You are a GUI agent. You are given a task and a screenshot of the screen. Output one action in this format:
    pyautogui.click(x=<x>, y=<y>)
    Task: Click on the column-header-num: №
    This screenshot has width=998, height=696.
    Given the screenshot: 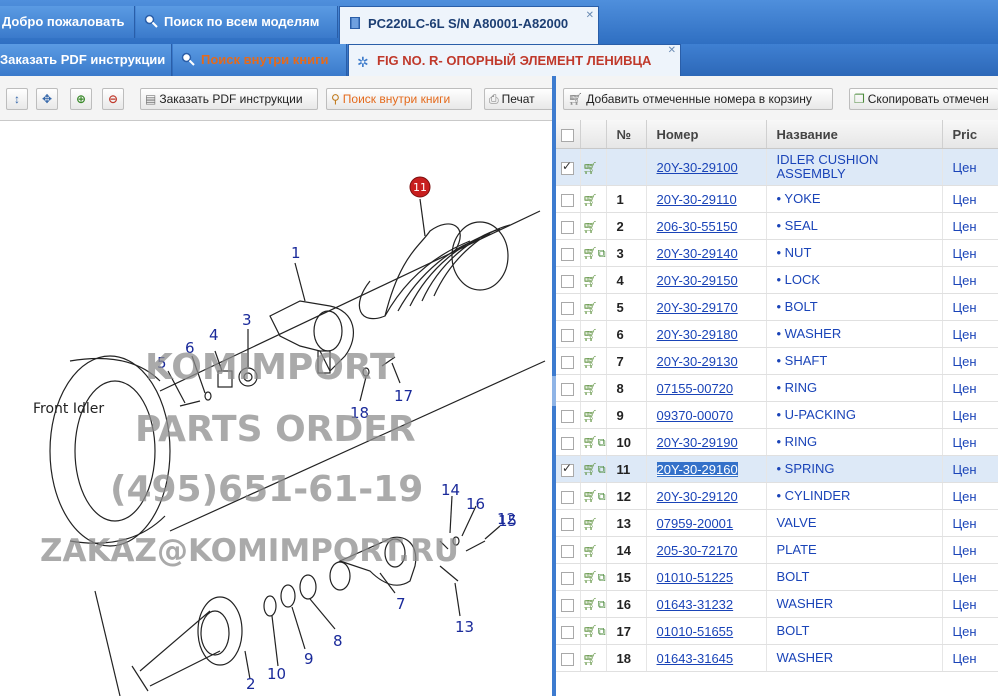 What is the action you would take?
    pyautogui.click(x=626, y=134)
    